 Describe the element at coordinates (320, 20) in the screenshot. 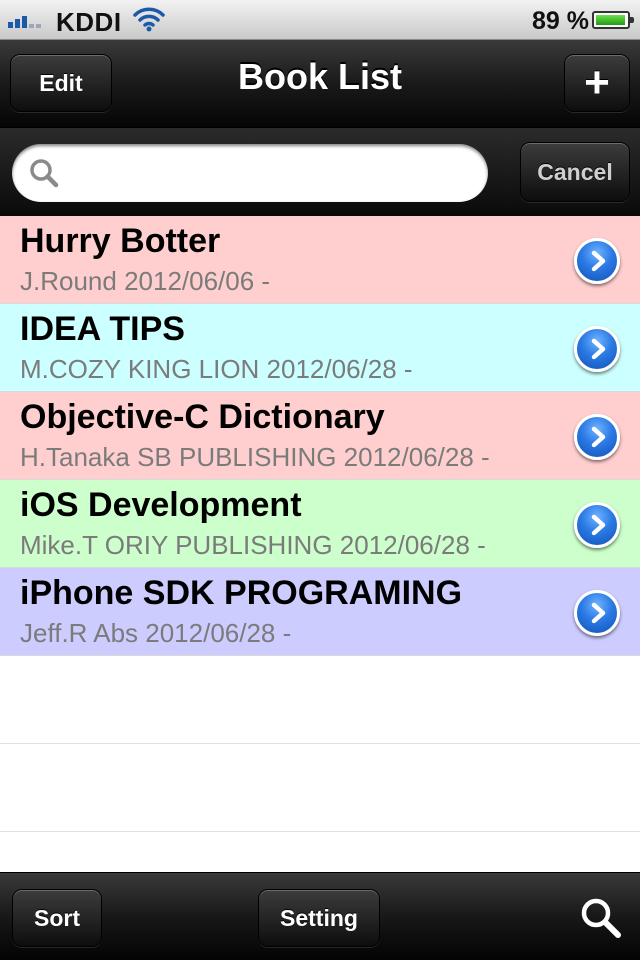

I see `status-bar: KDDI 89 %` at that location.